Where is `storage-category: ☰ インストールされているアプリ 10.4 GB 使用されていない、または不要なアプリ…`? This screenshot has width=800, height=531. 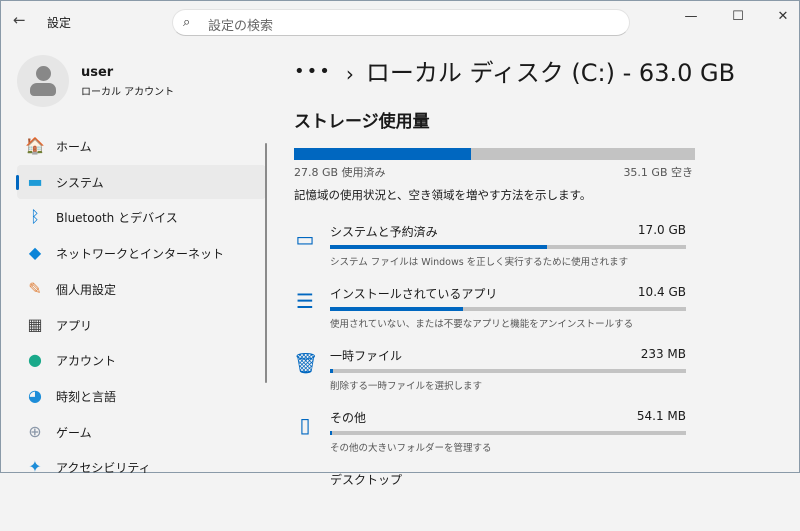
storage-category: ☰ インストールされているアプリ 10.4 GB 使用されていない、または不要なアプリ… is located at coordinates (491, 315).